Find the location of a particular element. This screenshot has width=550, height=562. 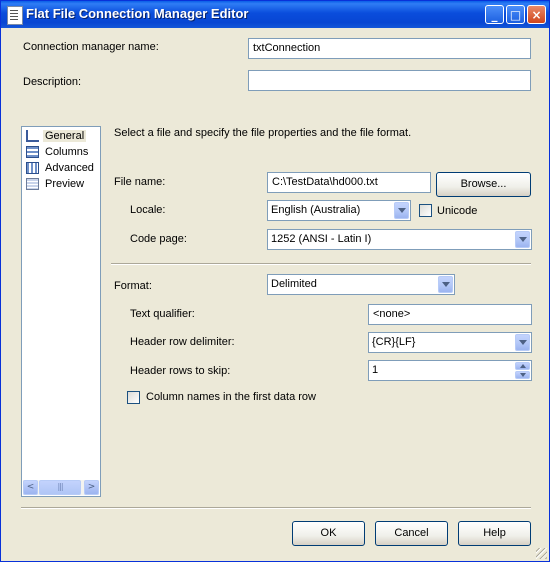

close-button: × is located at coordinates (536, 14).